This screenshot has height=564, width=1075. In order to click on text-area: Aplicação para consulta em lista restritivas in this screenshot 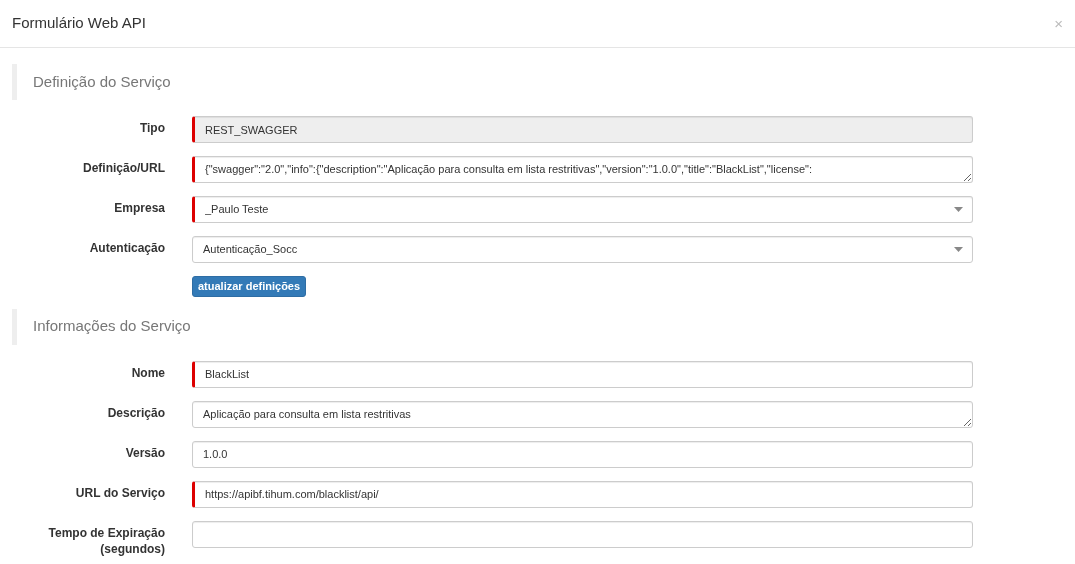, I will do `click(582, 414)`.